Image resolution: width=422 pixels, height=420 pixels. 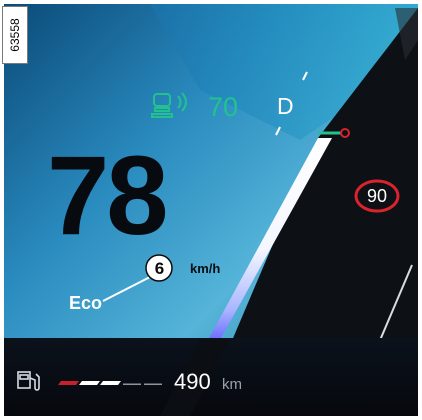 I want to click on speed-unit: km/h, so click(x=205, y=268).